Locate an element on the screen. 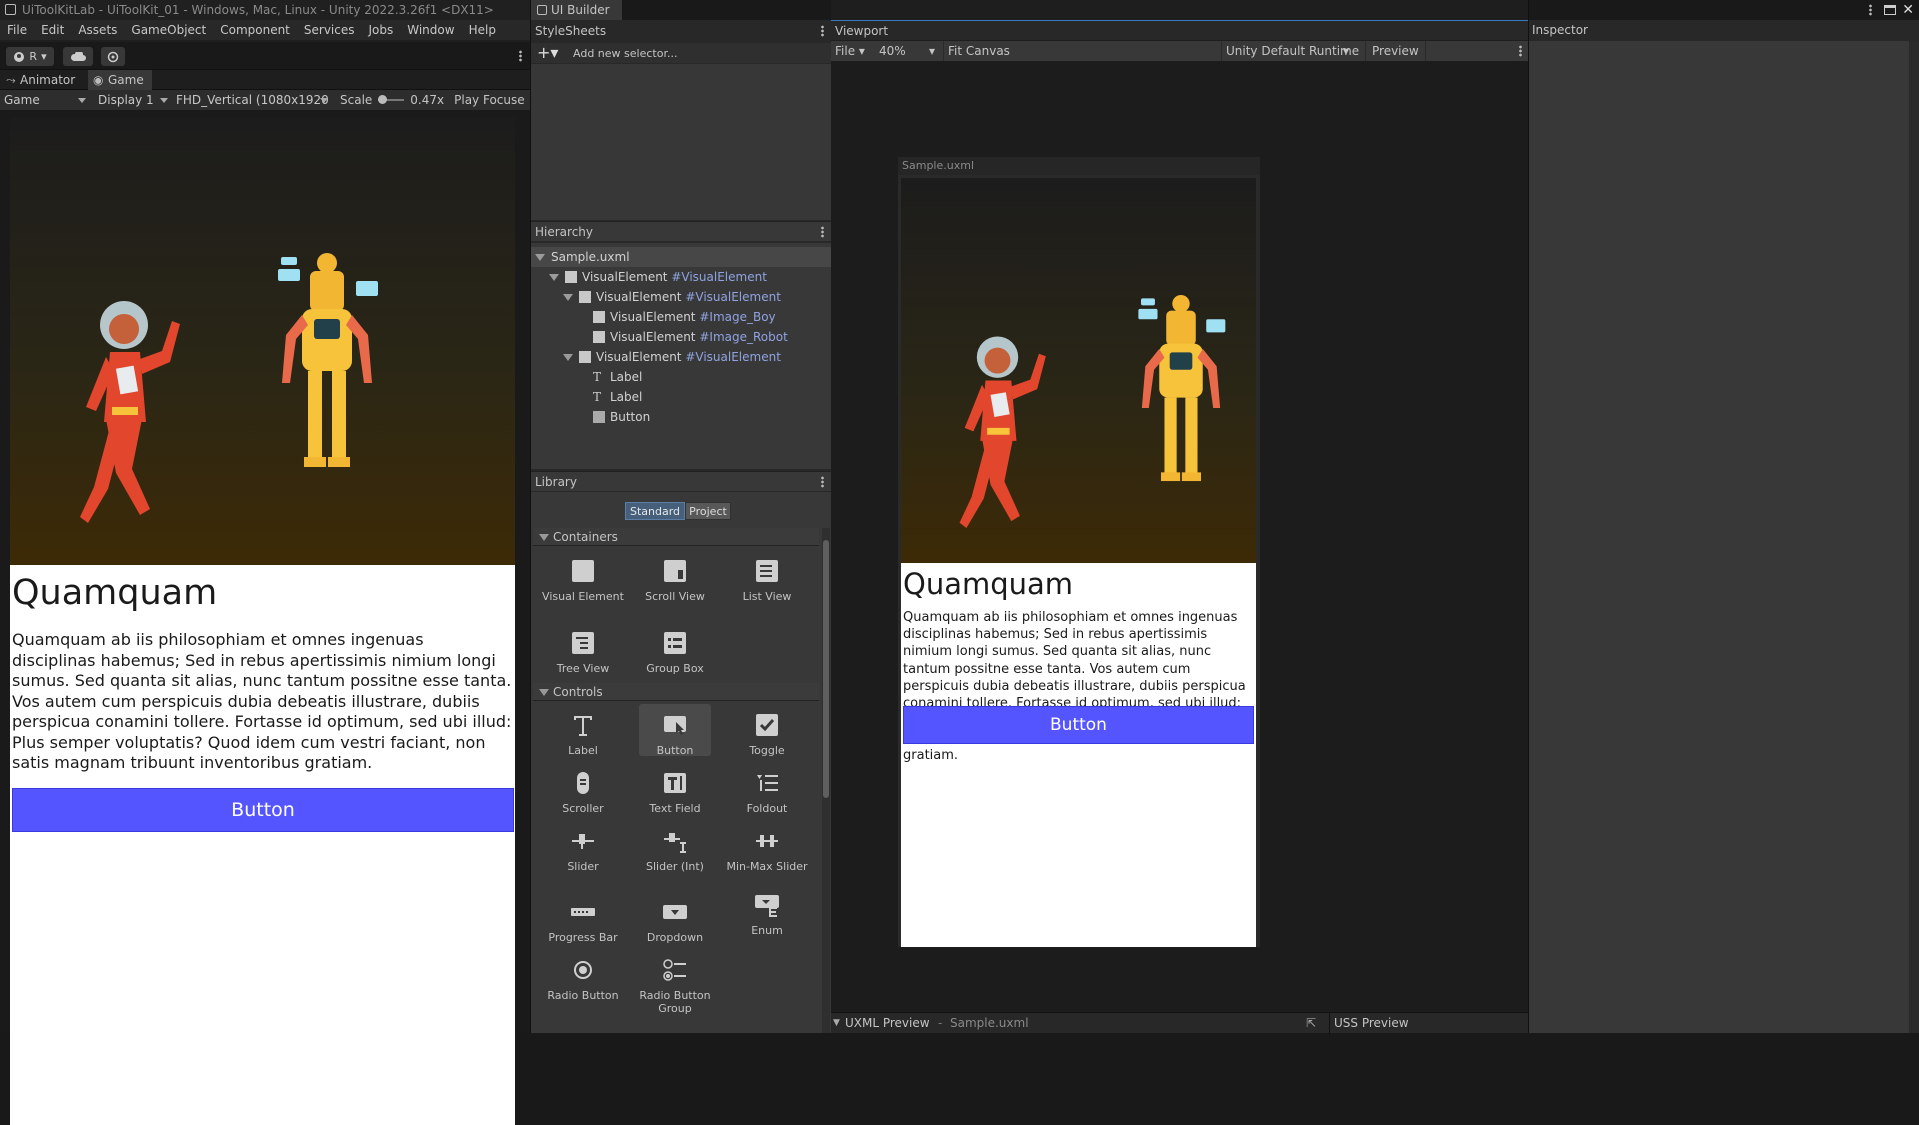 The height and width of the screenshot is (1125, 1919). lib-radio-button-group: Radio Button Group is located at coordinates (675, 986).